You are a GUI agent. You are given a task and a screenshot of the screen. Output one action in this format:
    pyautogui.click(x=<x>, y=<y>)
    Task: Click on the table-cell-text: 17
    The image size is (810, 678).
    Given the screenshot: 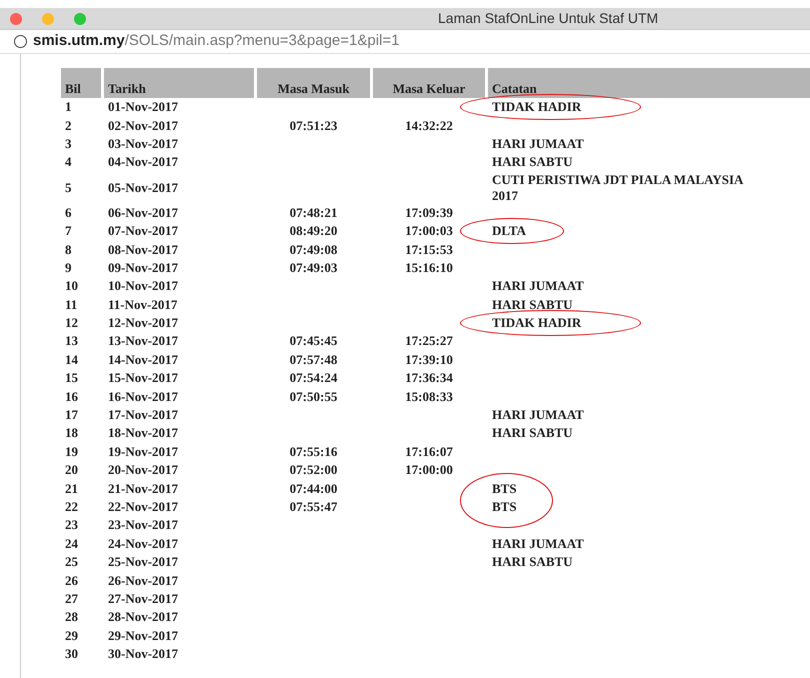 What is the action you would take?
    pyautogui.click(x=71, y=415)
    